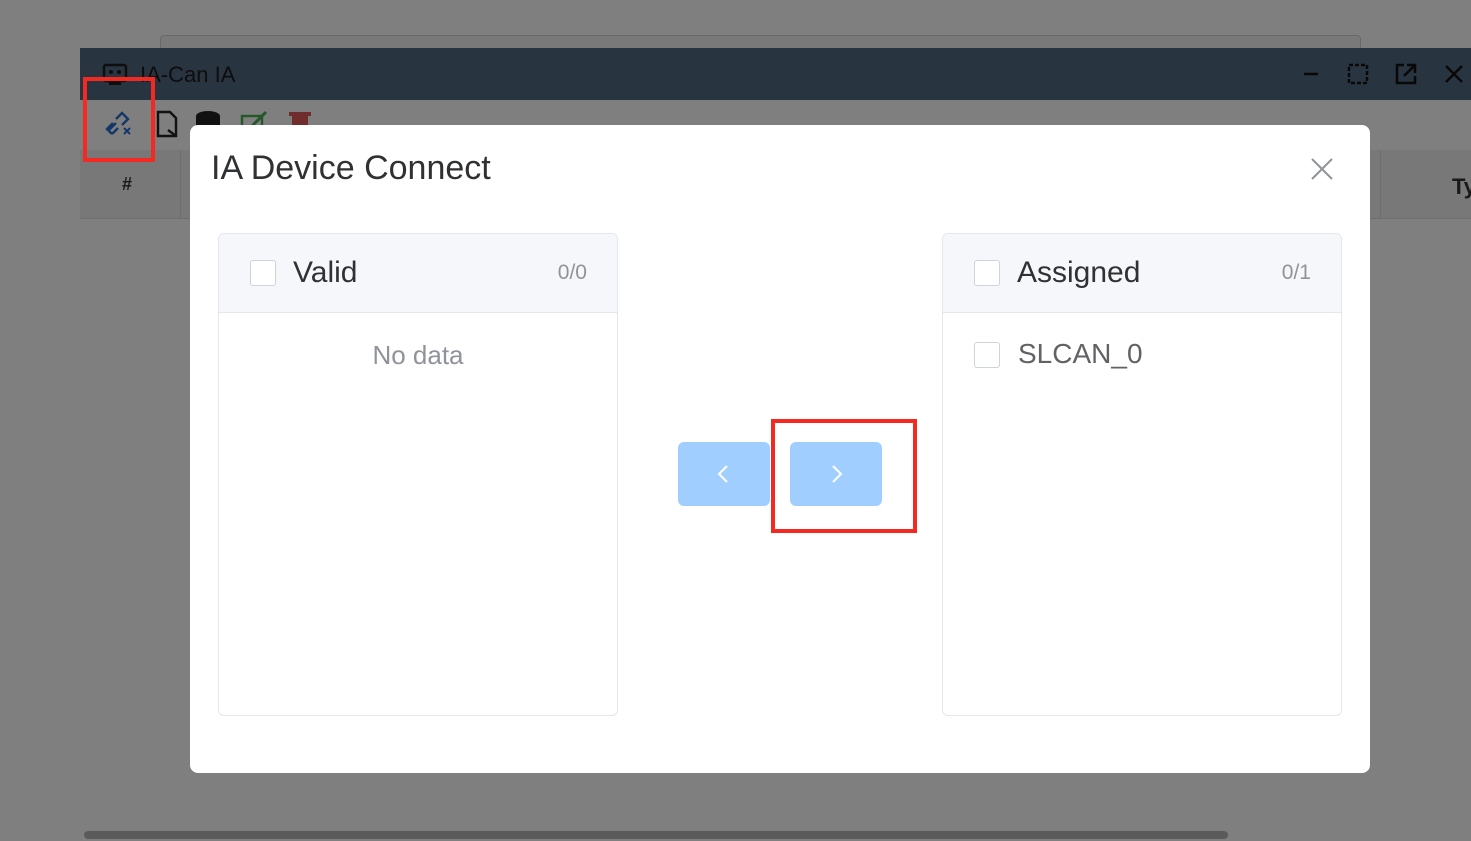 The image size is (1471, 841). Describe the element at coordinates (325, 272) in the screenshot. I see `valid-panel-title: Valid` at that location.